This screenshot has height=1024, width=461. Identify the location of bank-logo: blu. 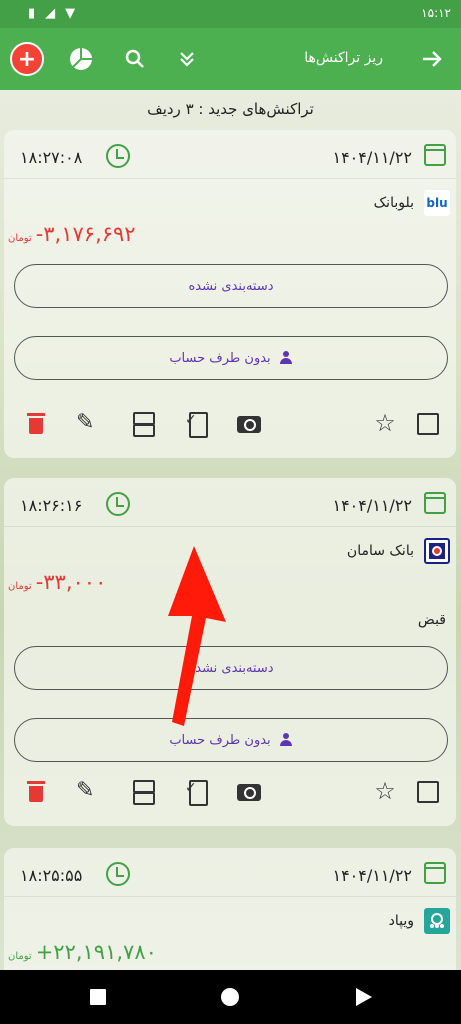
(437, 203).